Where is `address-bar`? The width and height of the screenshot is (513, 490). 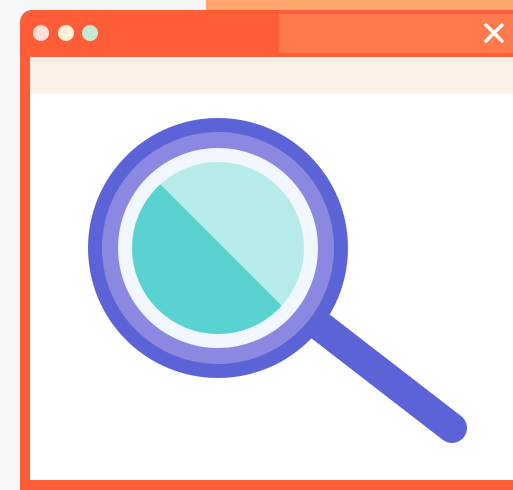
address-bar is located at coordinates (271, 75).